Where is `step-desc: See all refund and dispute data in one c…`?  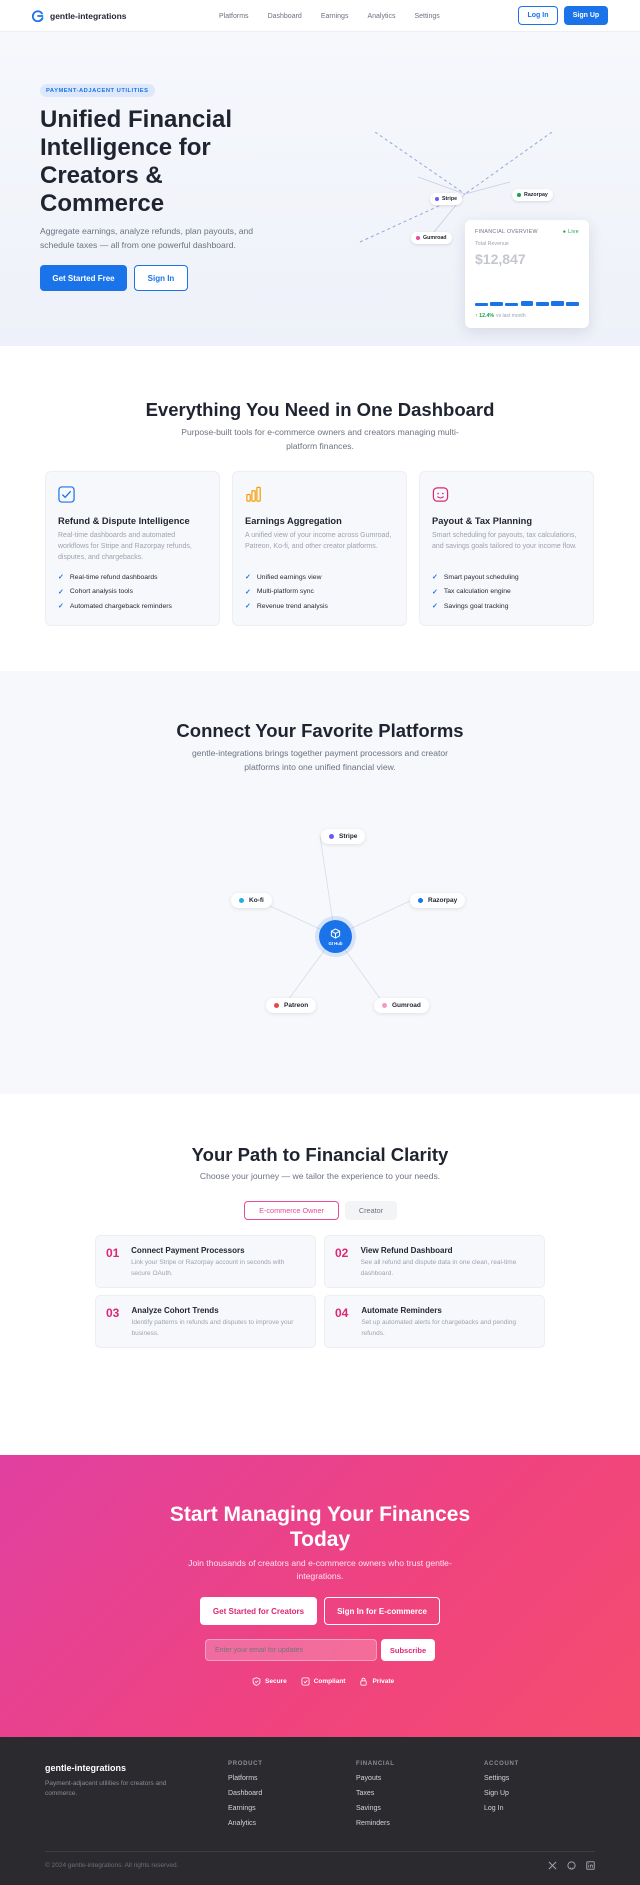 step-desc: See all refund and dispute data in one c… is located at coordinates (438, 1268).